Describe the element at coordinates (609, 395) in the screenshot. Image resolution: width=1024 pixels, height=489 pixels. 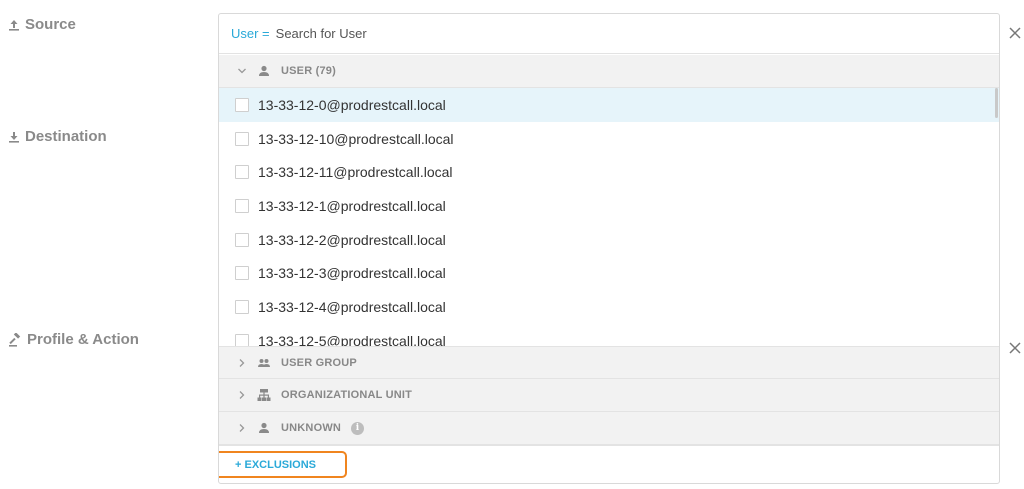
I see `group-header-organizational-unit: ORGANIZATIONAL UNIT` at that location.